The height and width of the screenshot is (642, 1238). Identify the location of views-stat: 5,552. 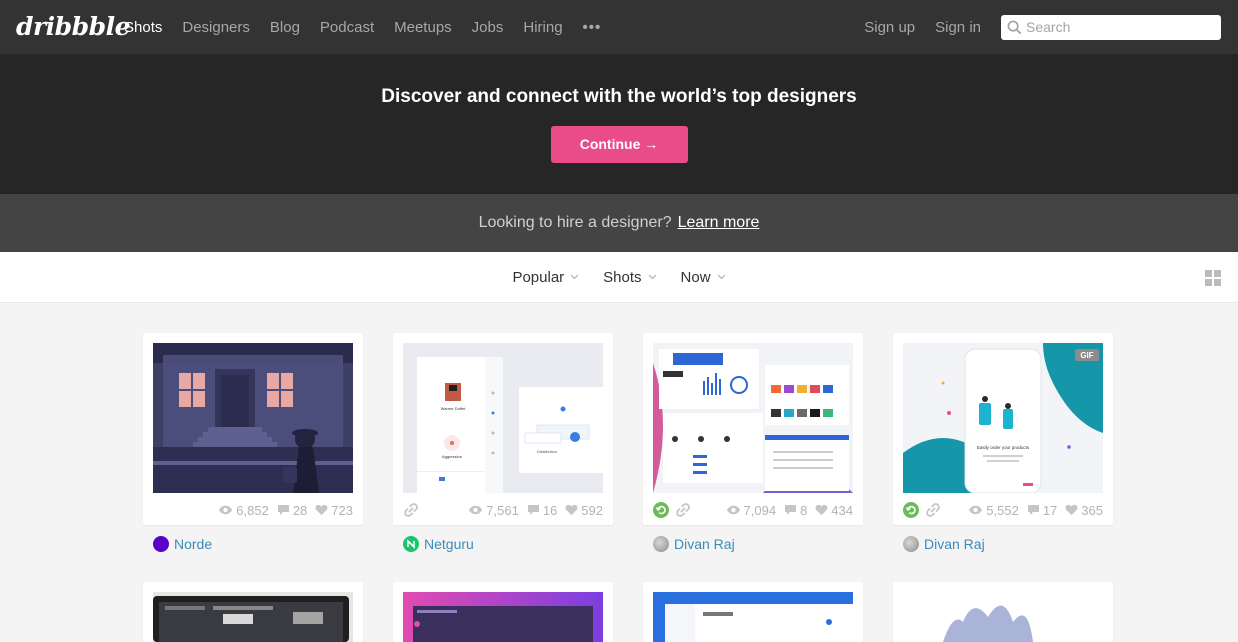
(993, 510).